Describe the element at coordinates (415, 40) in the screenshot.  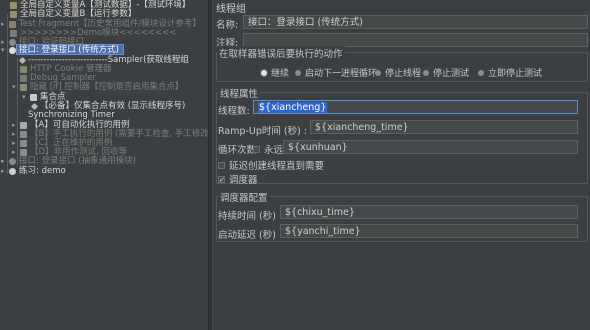
I see `comment-field` at that location.